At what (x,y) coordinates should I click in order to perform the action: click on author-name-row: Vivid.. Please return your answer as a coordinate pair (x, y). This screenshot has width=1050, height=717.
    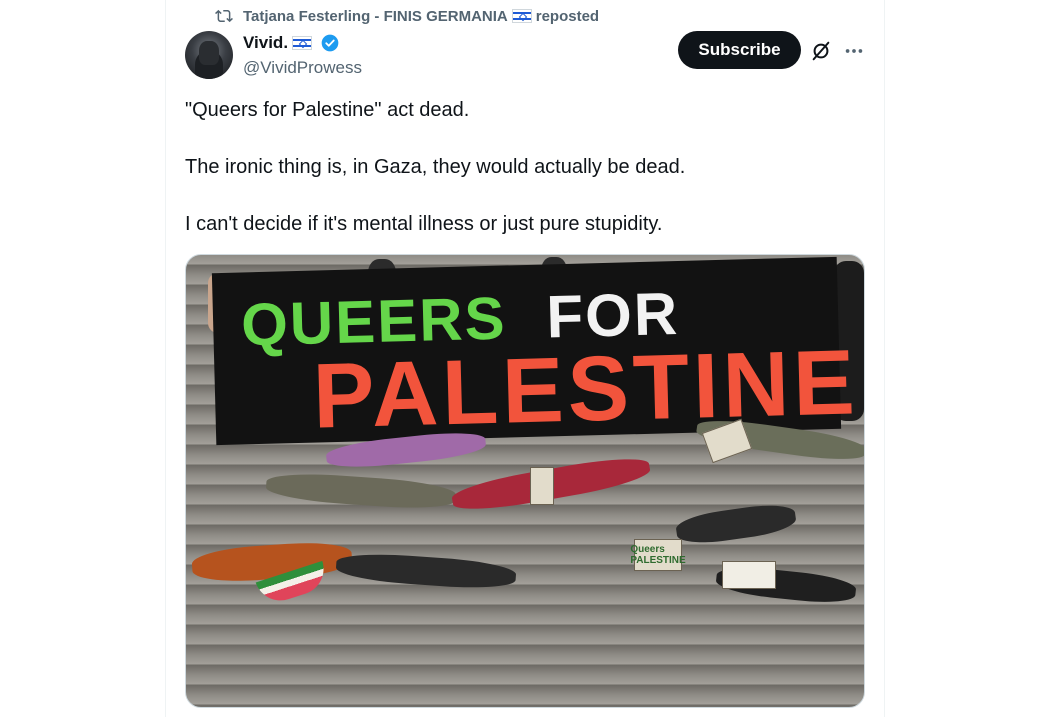
    Looking at the image, I should click on (291, 43).